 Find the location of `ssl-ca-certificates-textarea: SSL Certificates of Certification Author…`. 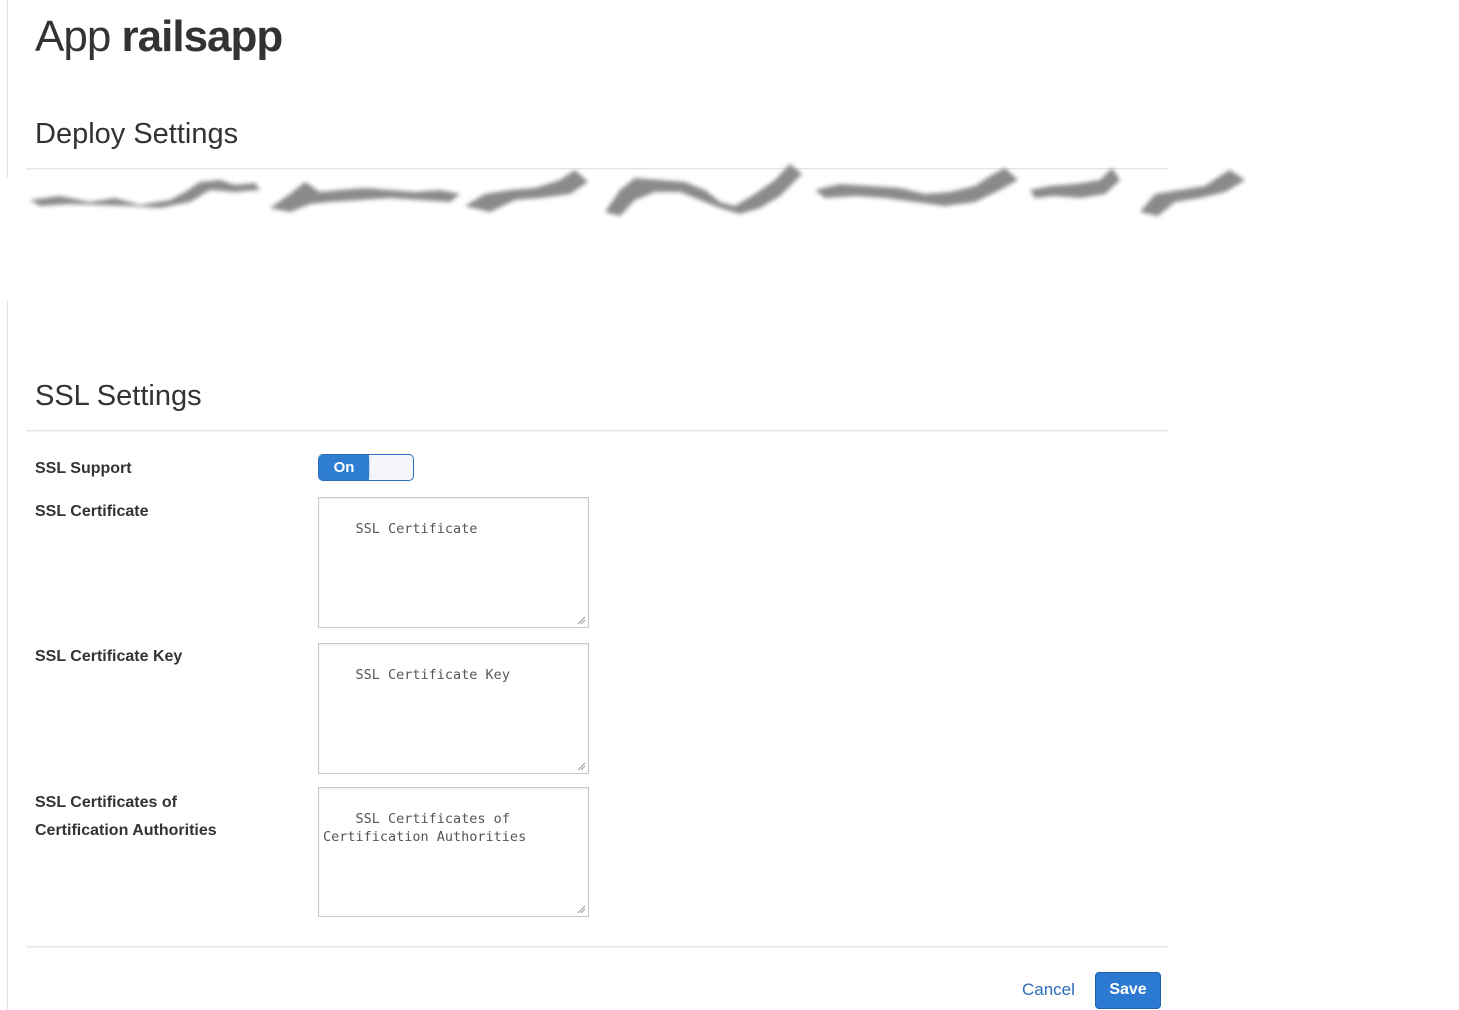

ssl-ca-certificates-textarea: SSL Certificates of Certification Author… is located at coordinates (453, 852).